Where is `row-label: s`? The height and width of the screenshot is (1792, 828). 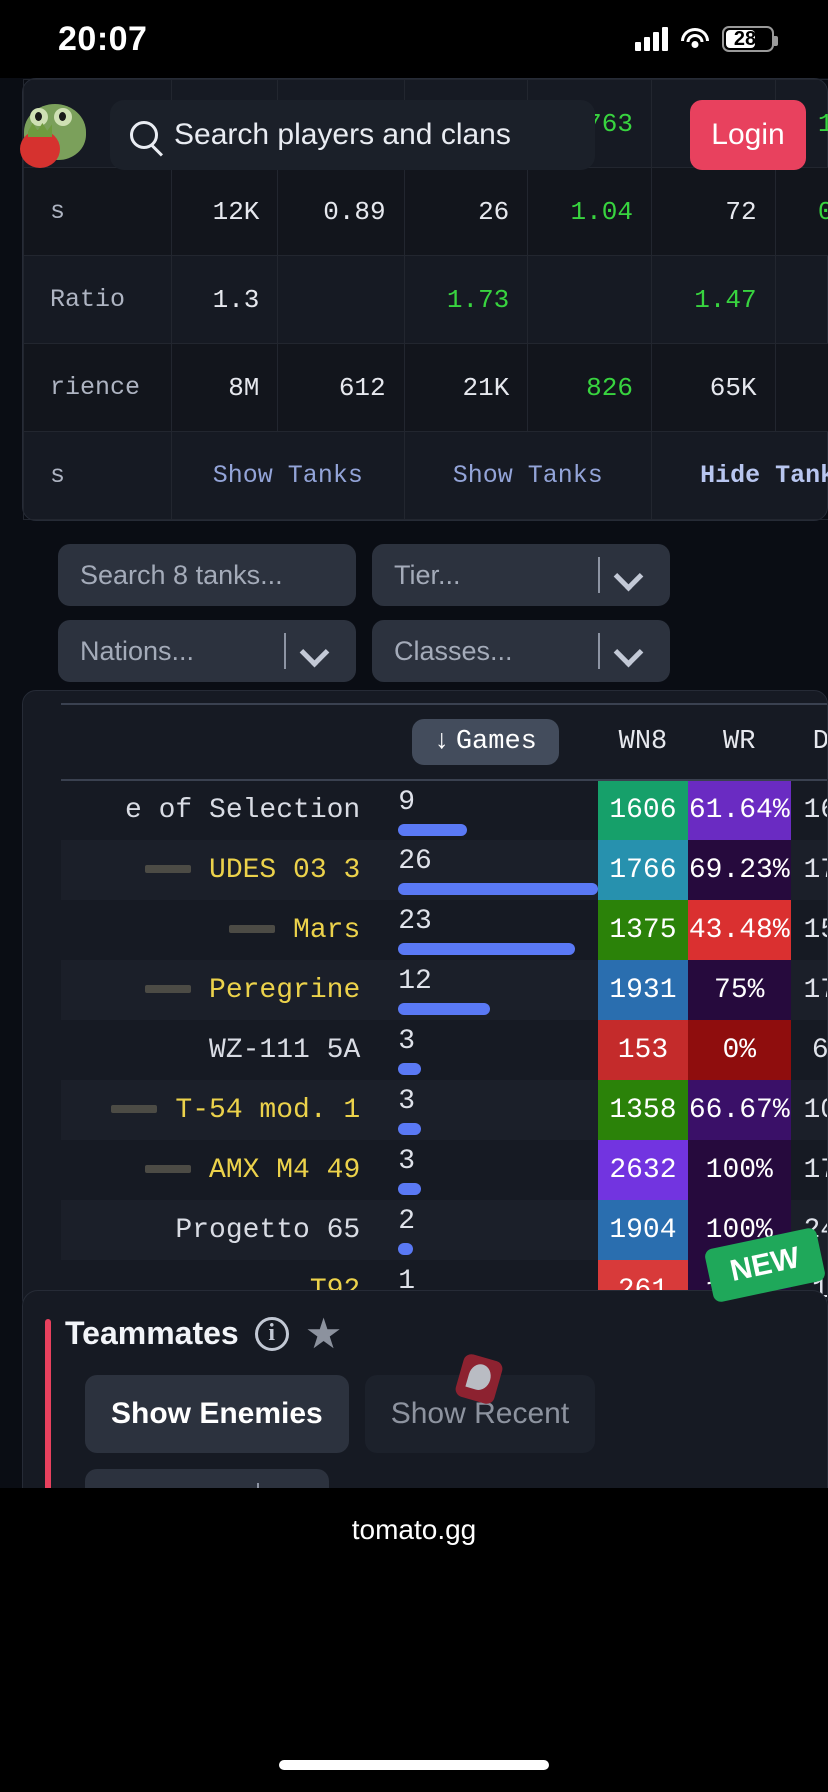 row-label: s is located at coordinates (97, 475).